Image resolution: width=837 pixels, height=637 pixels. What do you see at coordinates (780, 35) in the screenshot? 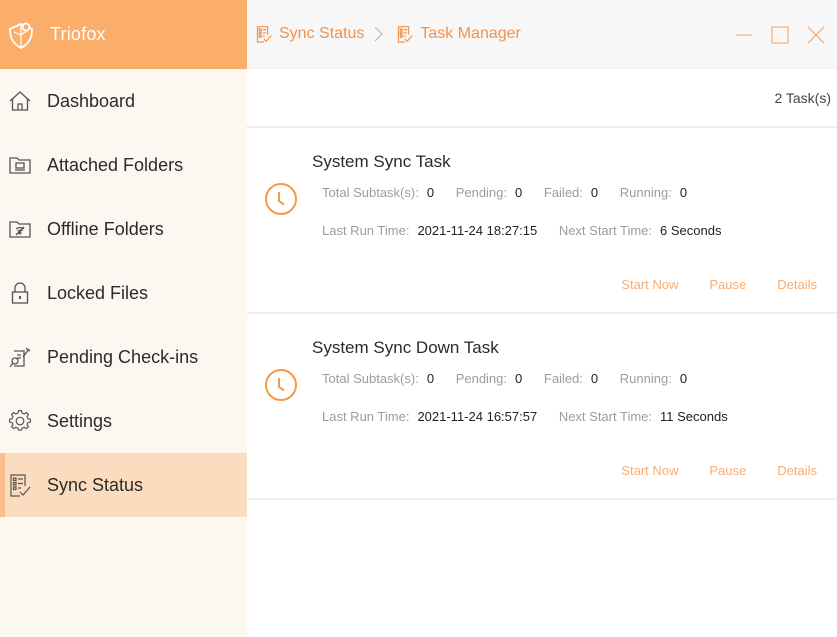
I see `maximize-icon` at bounding box center [780, 35].